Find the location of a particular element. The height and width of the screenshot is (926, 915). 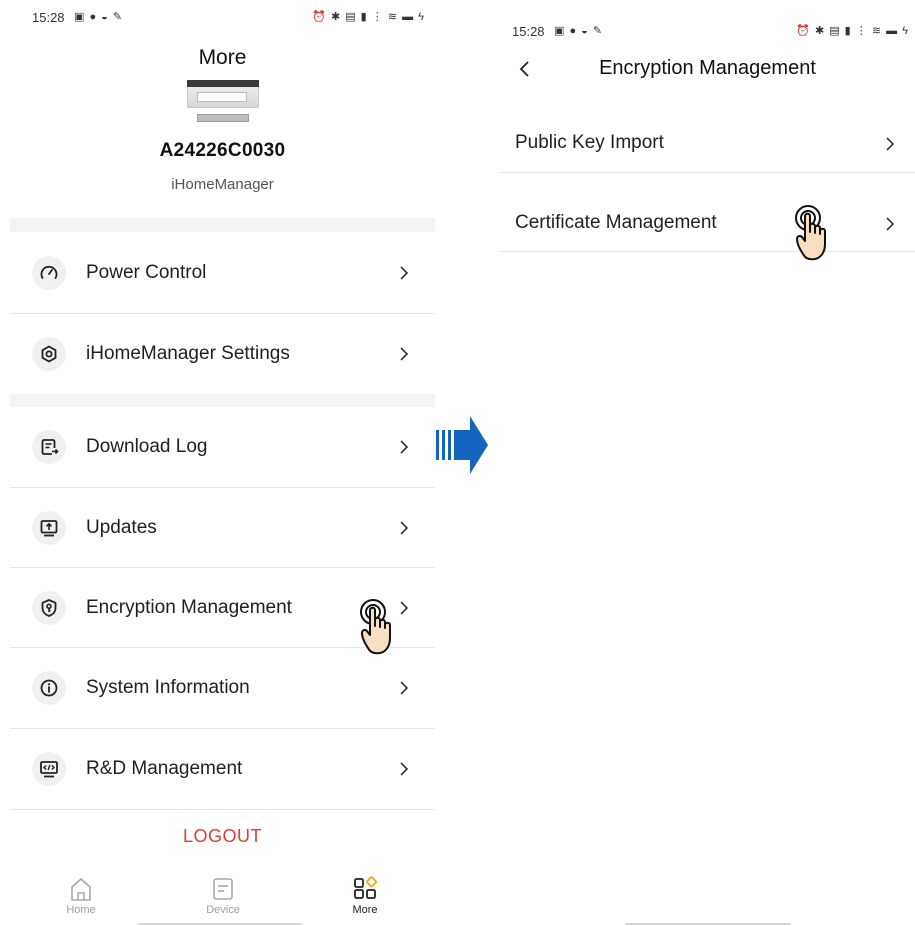

tab-device-label: Device is located at coordinates (223, 910).